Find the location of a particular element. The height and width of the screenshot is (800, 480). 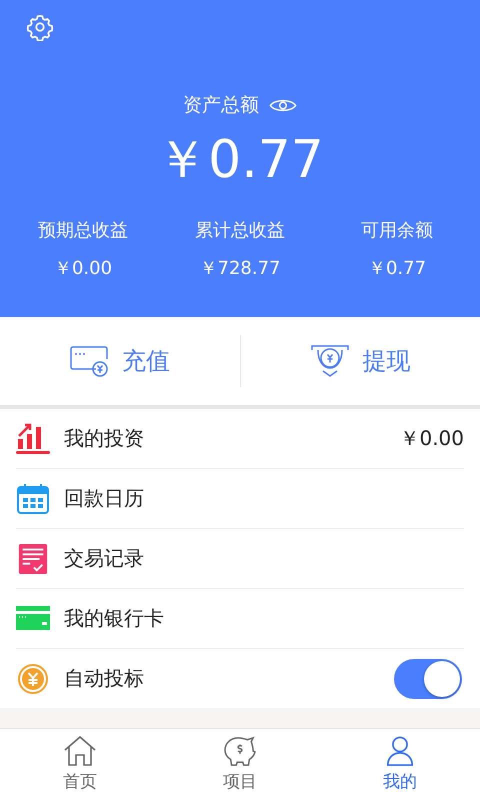

stat-label: 可用余额 is located at coordinates (397, 230).